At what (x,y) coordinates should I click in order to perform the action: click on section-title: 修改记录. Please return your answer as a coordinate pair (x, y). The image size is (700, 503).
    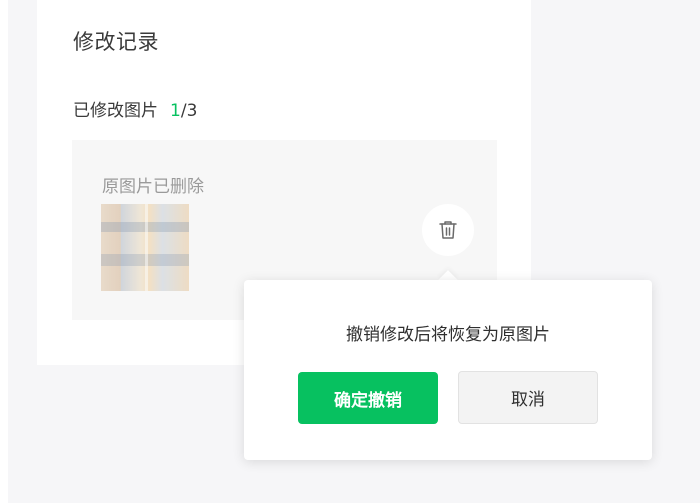
    Looking at the image, I should click on (116, 42).